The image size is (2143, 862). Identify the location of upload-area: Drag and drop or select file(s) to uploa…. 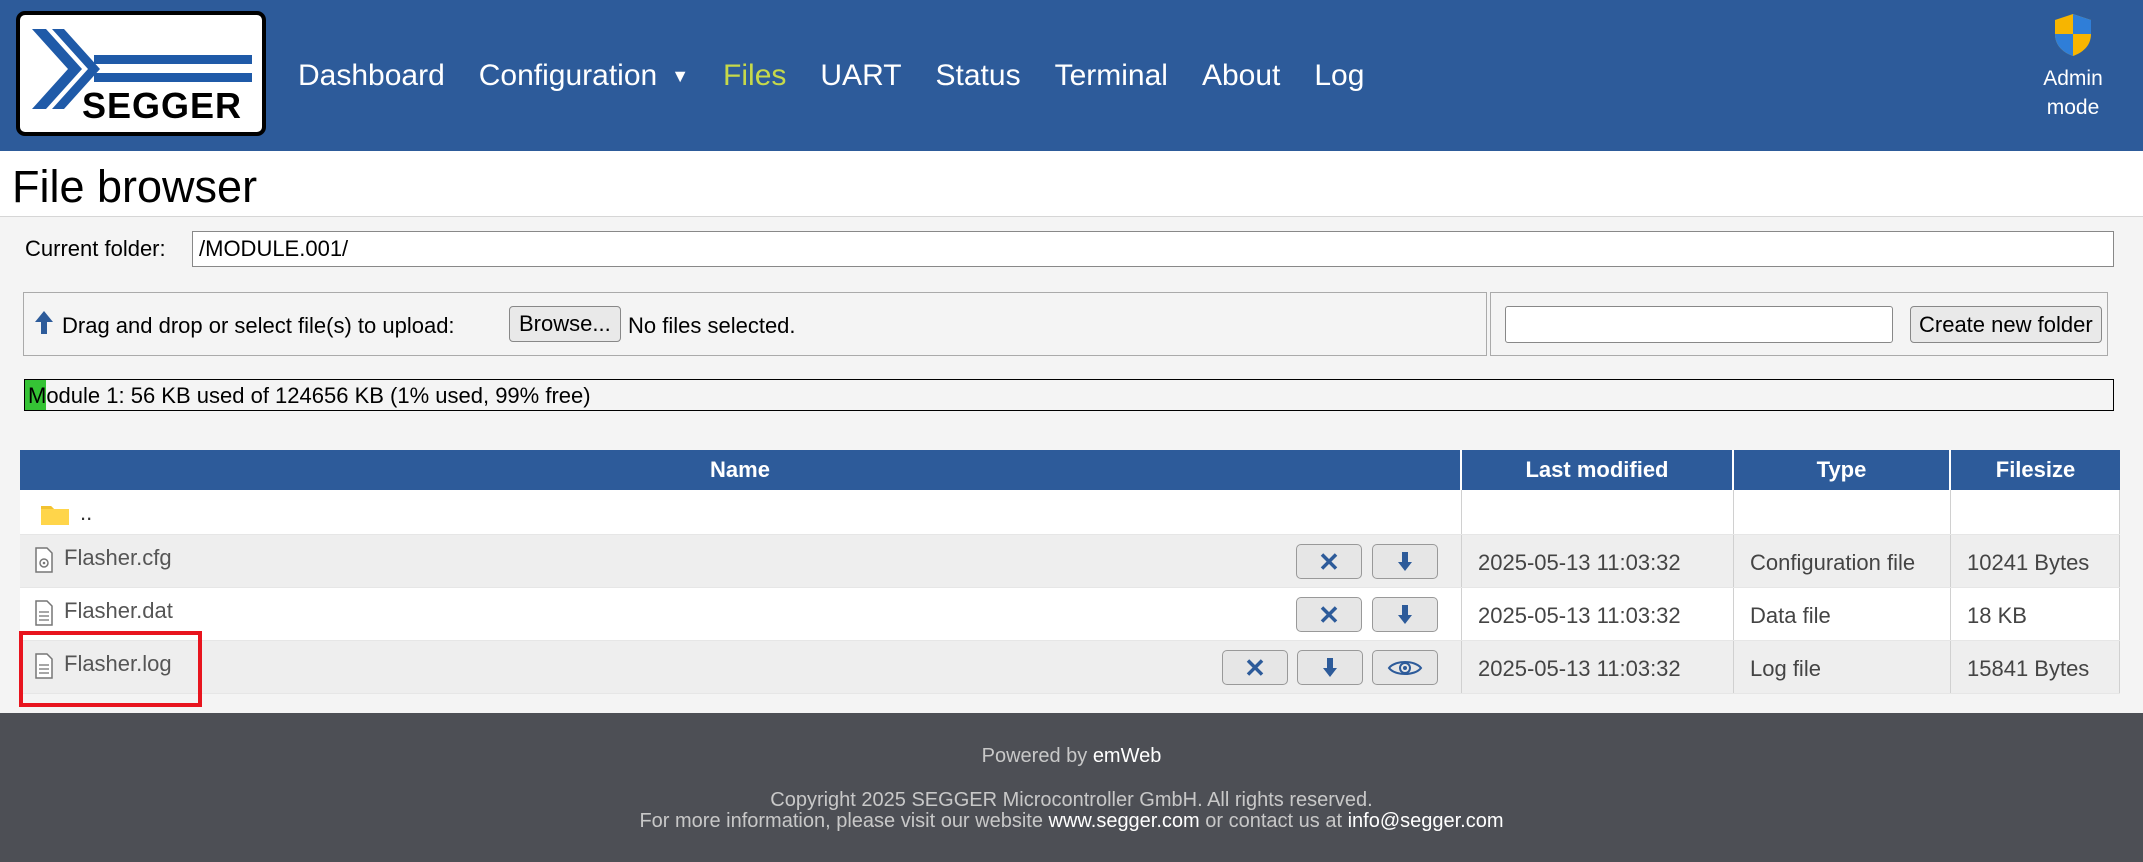
(755, 324).